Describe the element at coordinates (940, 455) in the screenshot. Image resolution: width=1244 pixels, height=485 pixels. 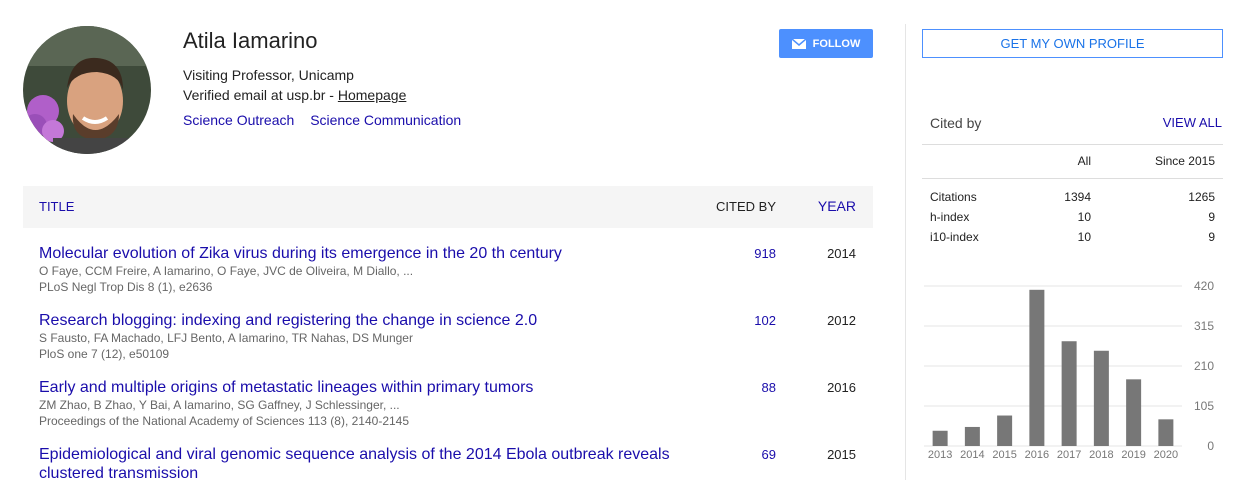
I see `x-tick-label: 2013` at that location.